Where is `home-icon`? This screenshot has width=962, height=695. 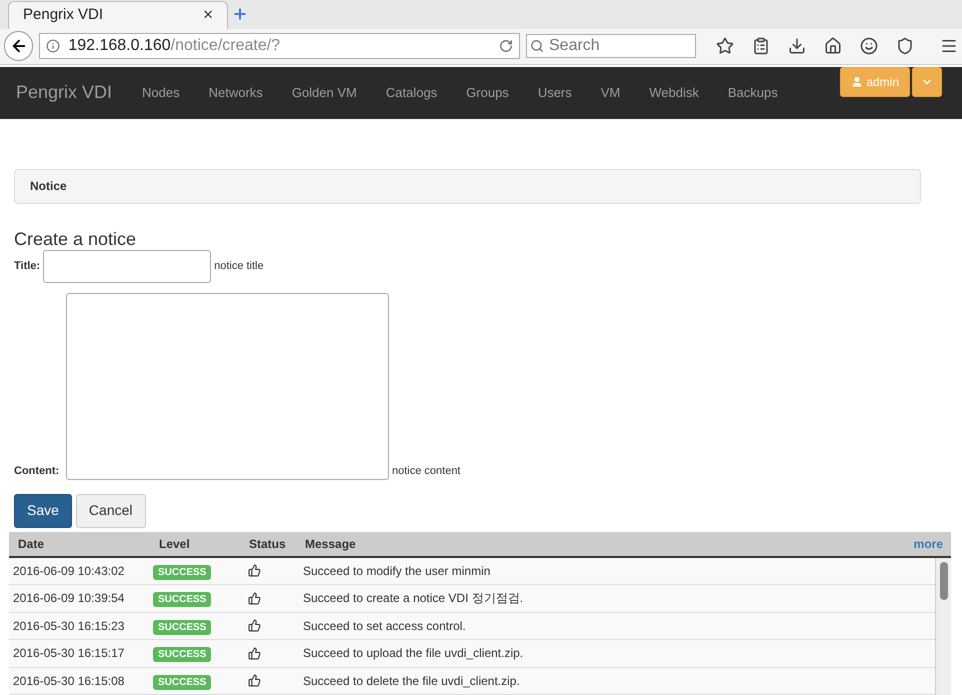 home-icon is located at coordinates (833, 46).